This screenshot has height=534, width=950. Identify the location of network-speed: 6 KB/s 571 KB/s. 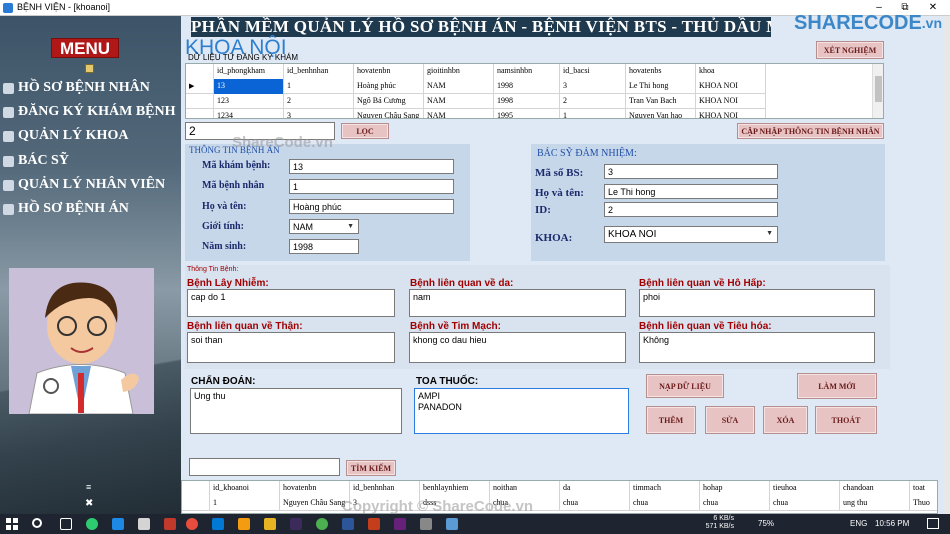
(719, 522).